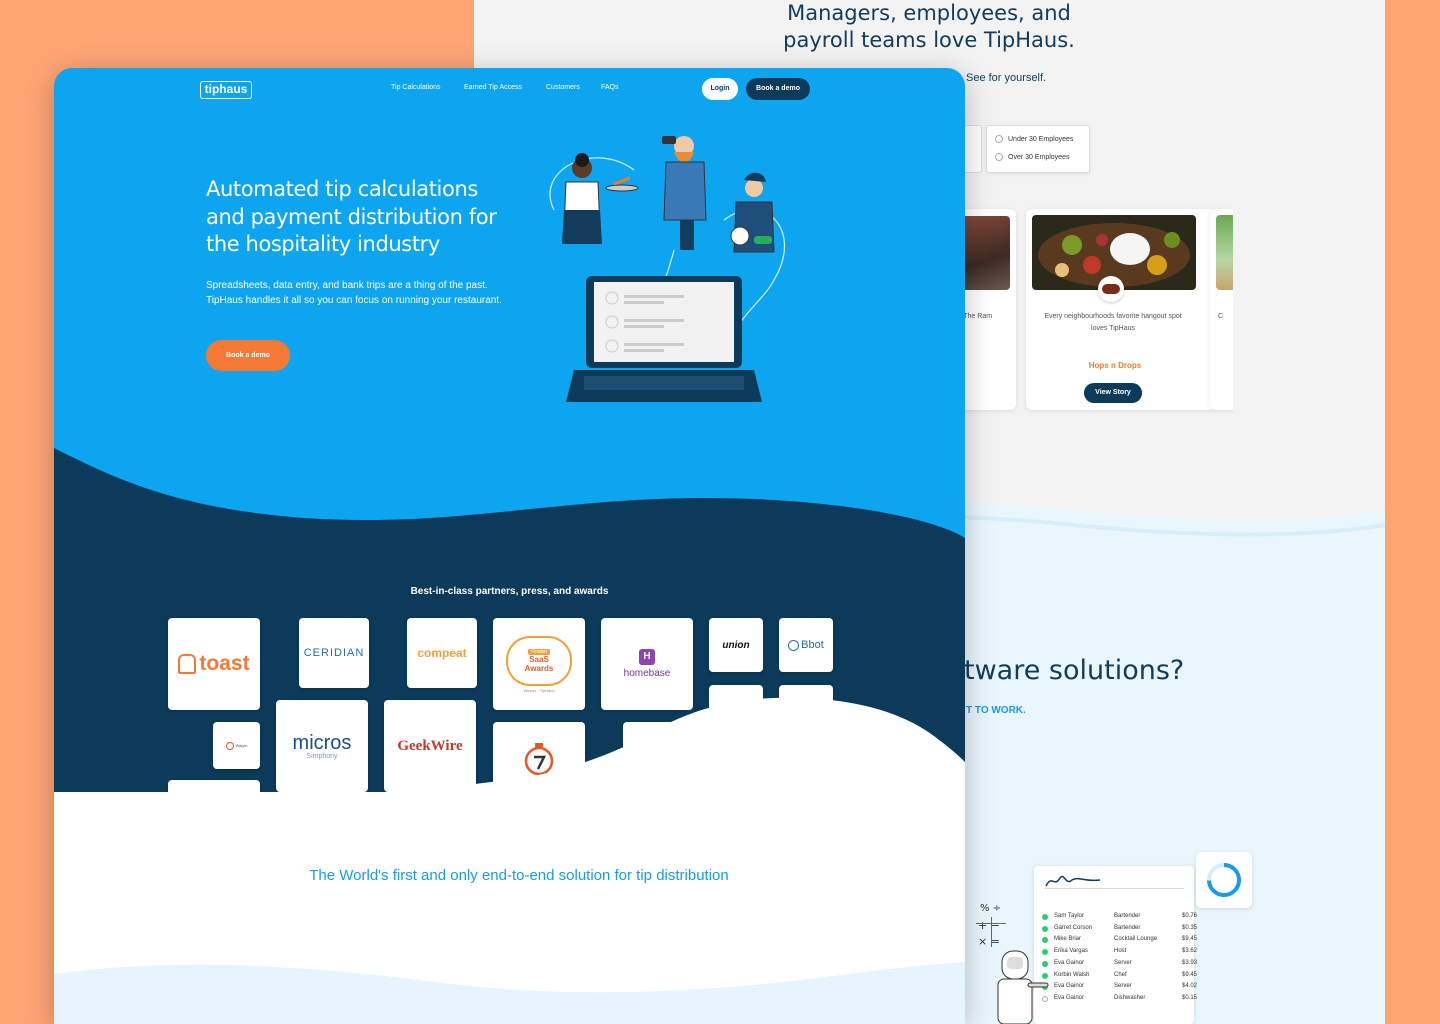 This screenshot has height=1024, width=1440. What do you see at coordinates (226, 90) in the screenshot?
I see `tiphaus-logo: tiphaus` at bounding box center [226, 90].